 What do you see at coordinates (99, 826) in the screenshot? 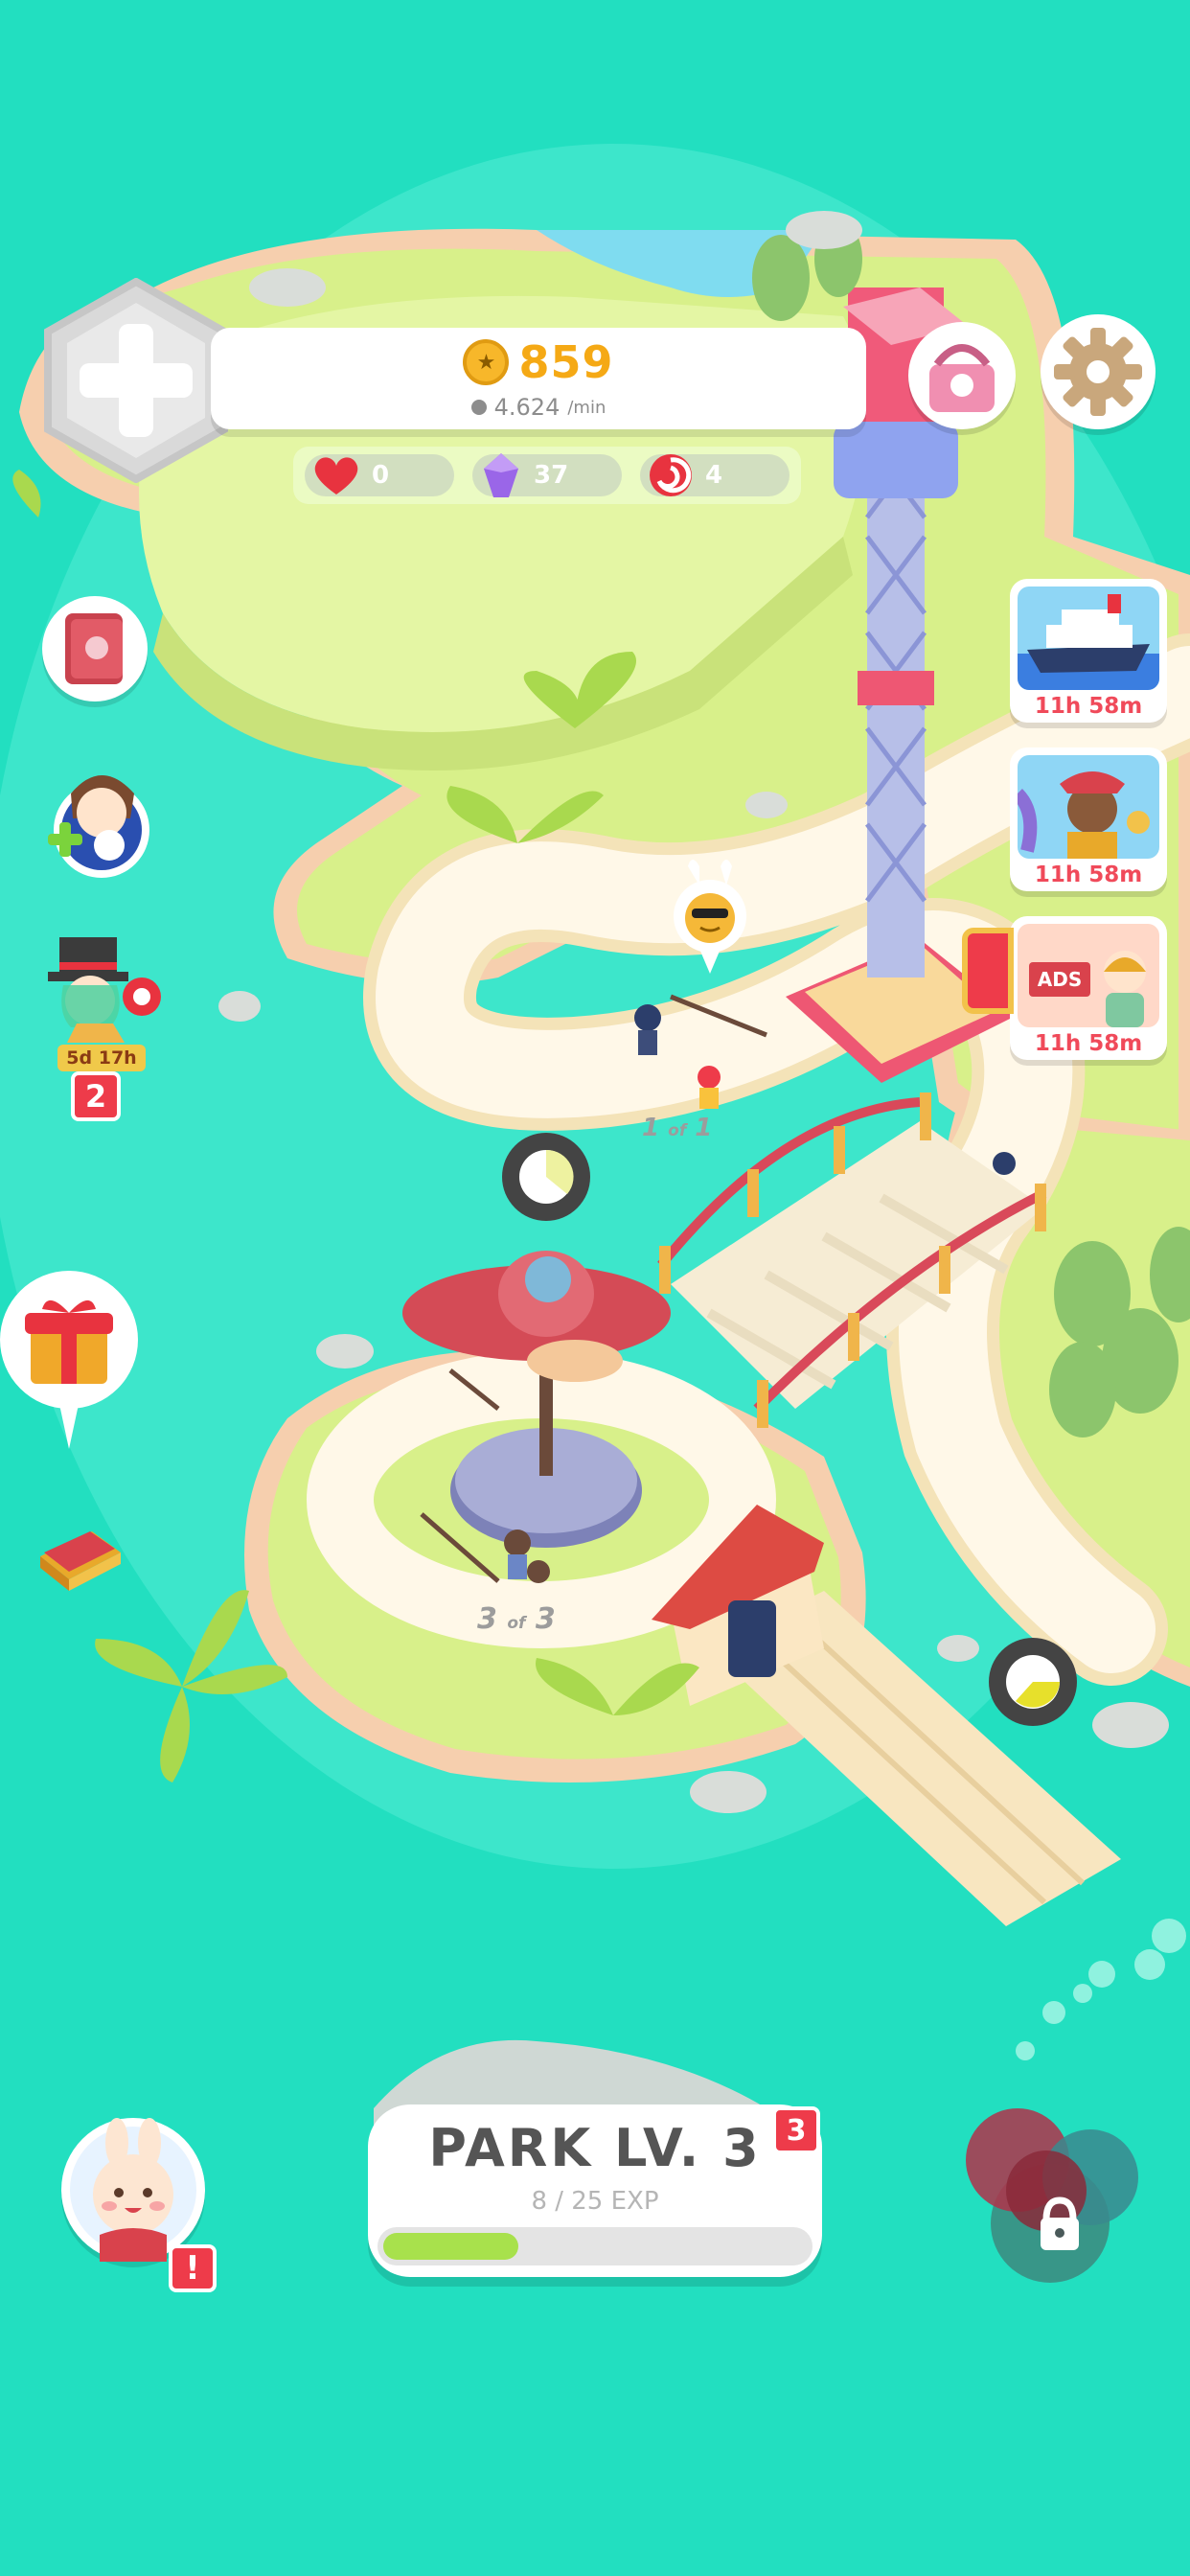
I see `friends-avatar-icon` at bounding box center [99, 826].